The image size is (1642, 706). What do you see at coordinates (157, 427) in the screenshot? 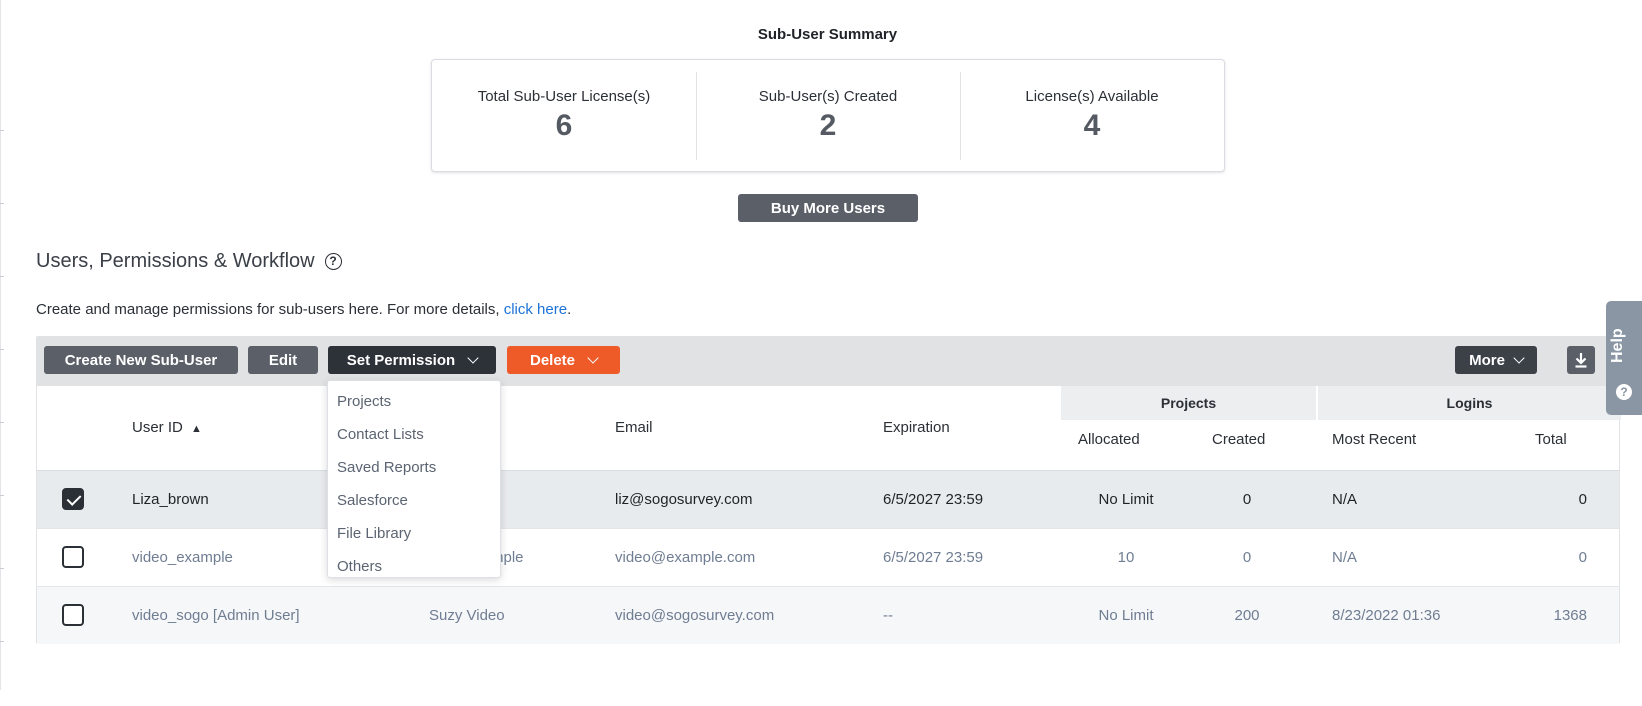
I see `user-id-header-label: User ID` at bounding box center [157, 427].